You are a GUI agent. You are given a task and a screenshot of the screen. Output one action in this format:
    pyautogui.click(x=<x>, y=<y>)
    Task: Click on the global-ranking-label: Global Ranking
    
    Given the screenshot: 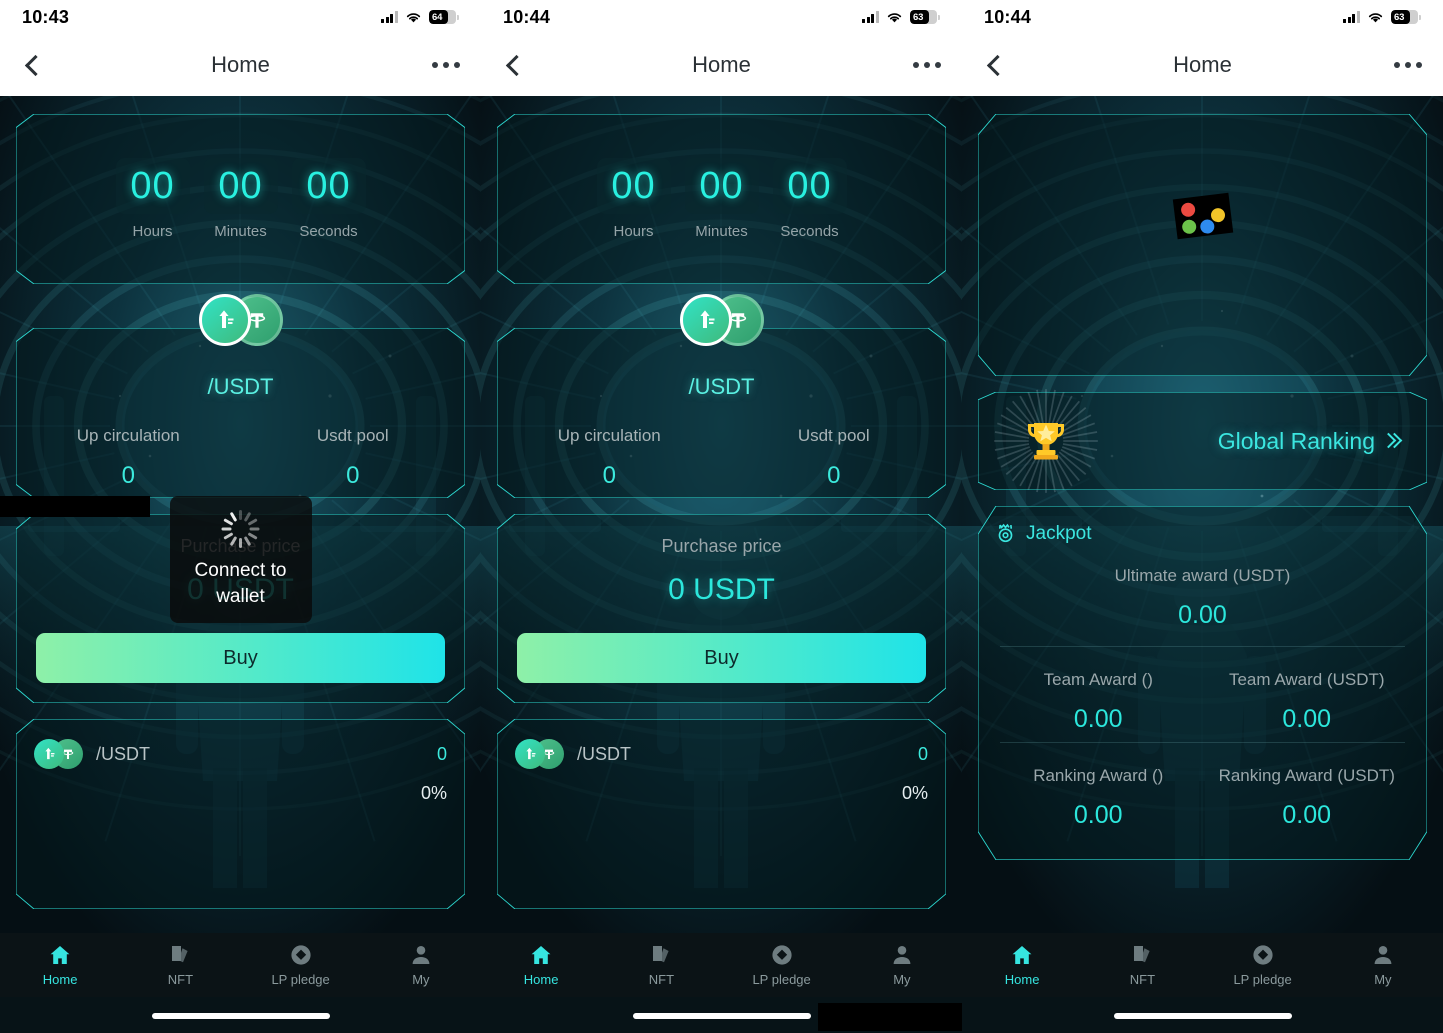 What is the action you would take?
    pyautogui.click(x=1296, y=440)
    